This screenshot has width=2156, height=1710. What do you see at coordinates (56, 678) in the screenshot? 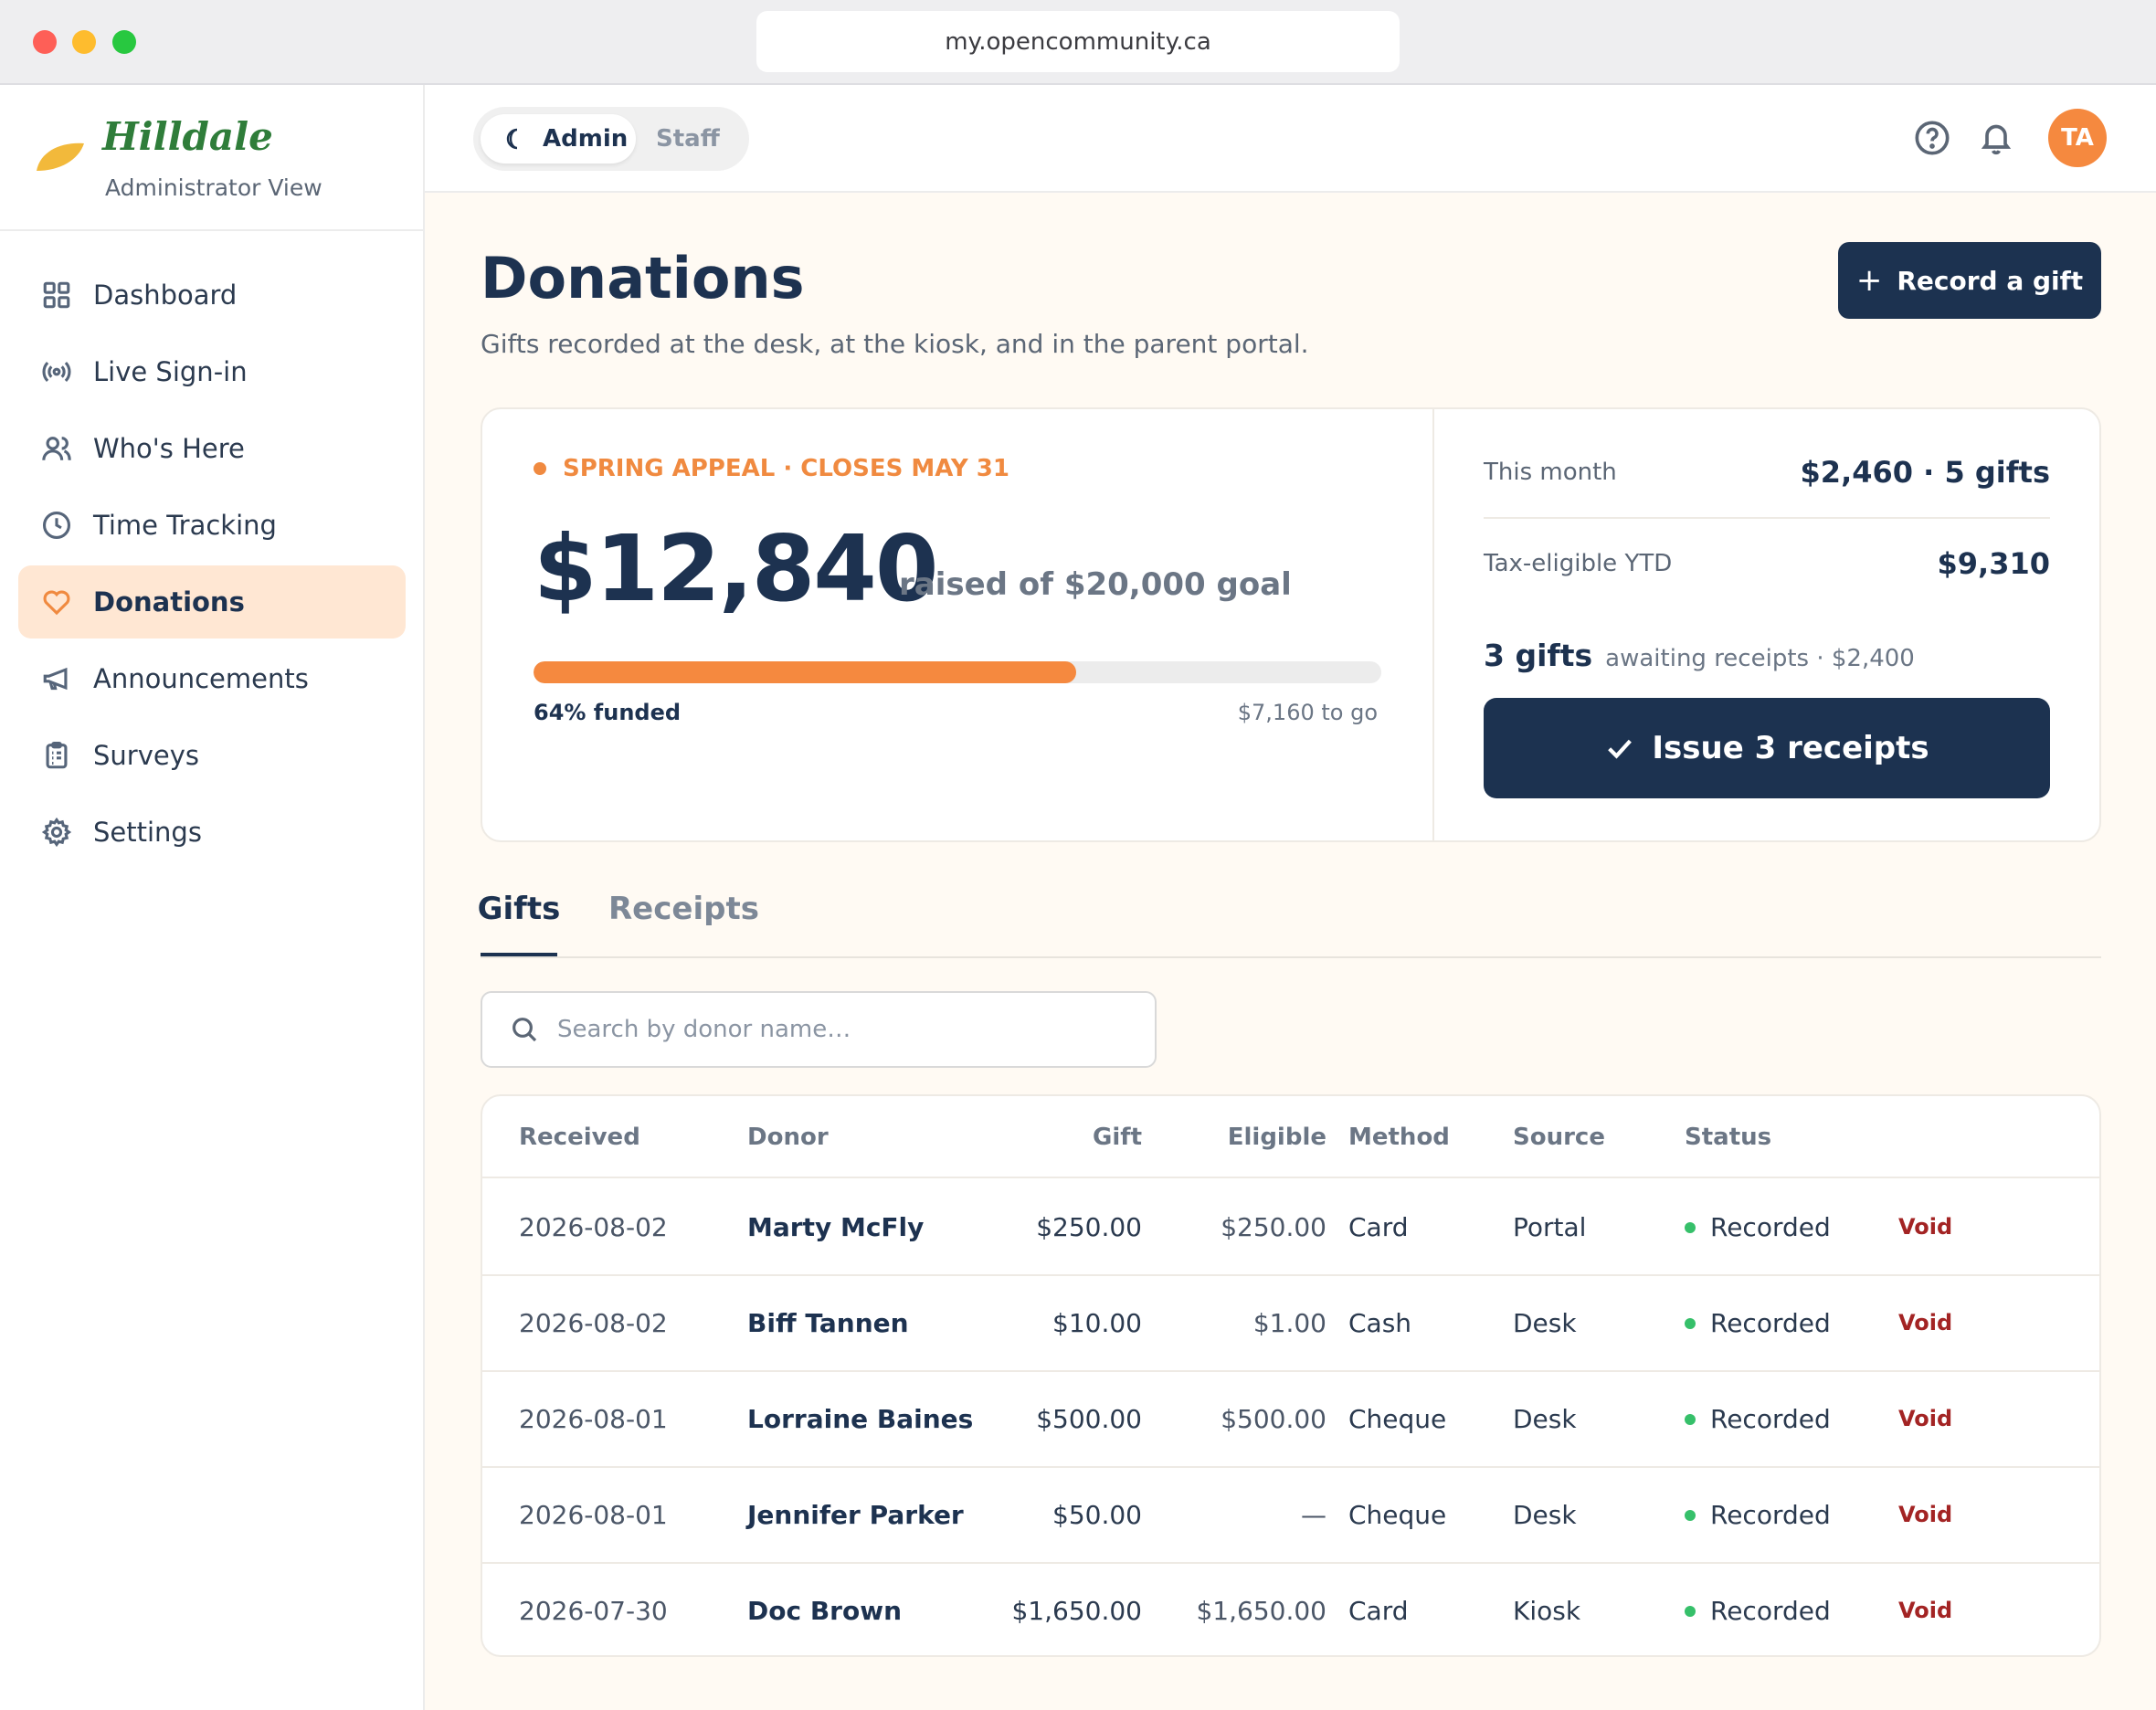
I see `megaphone-icon` at bounding box center [56, 678].